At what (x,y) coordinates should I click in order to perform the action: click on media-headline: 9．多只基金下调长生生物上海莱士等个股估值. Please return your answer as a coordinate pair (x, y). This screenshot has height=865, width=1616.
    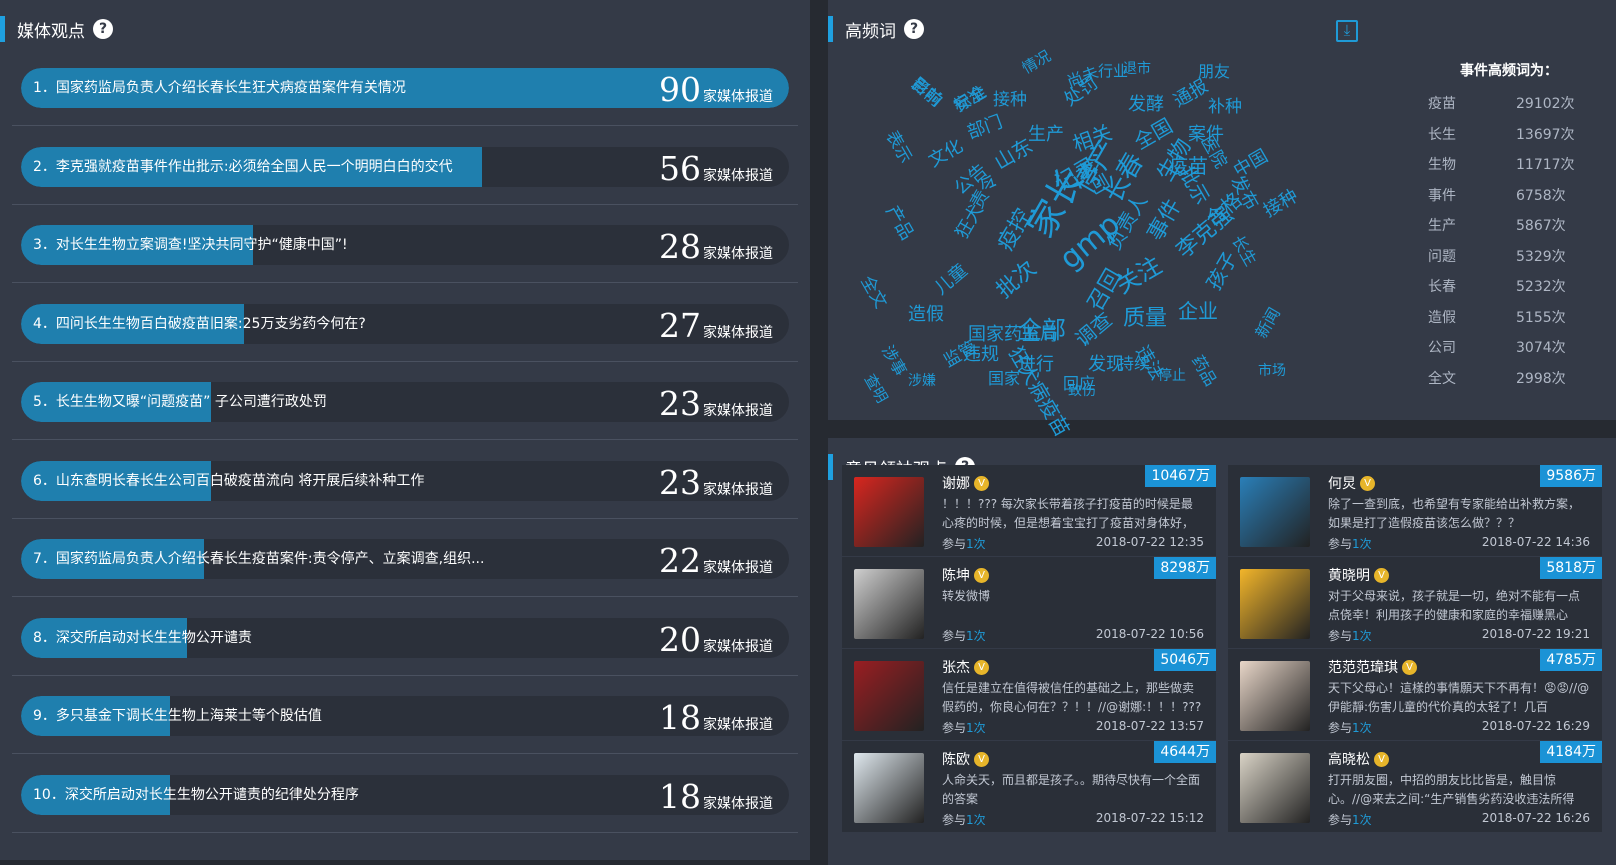
    Looking at the image, I should click on (177, 716).